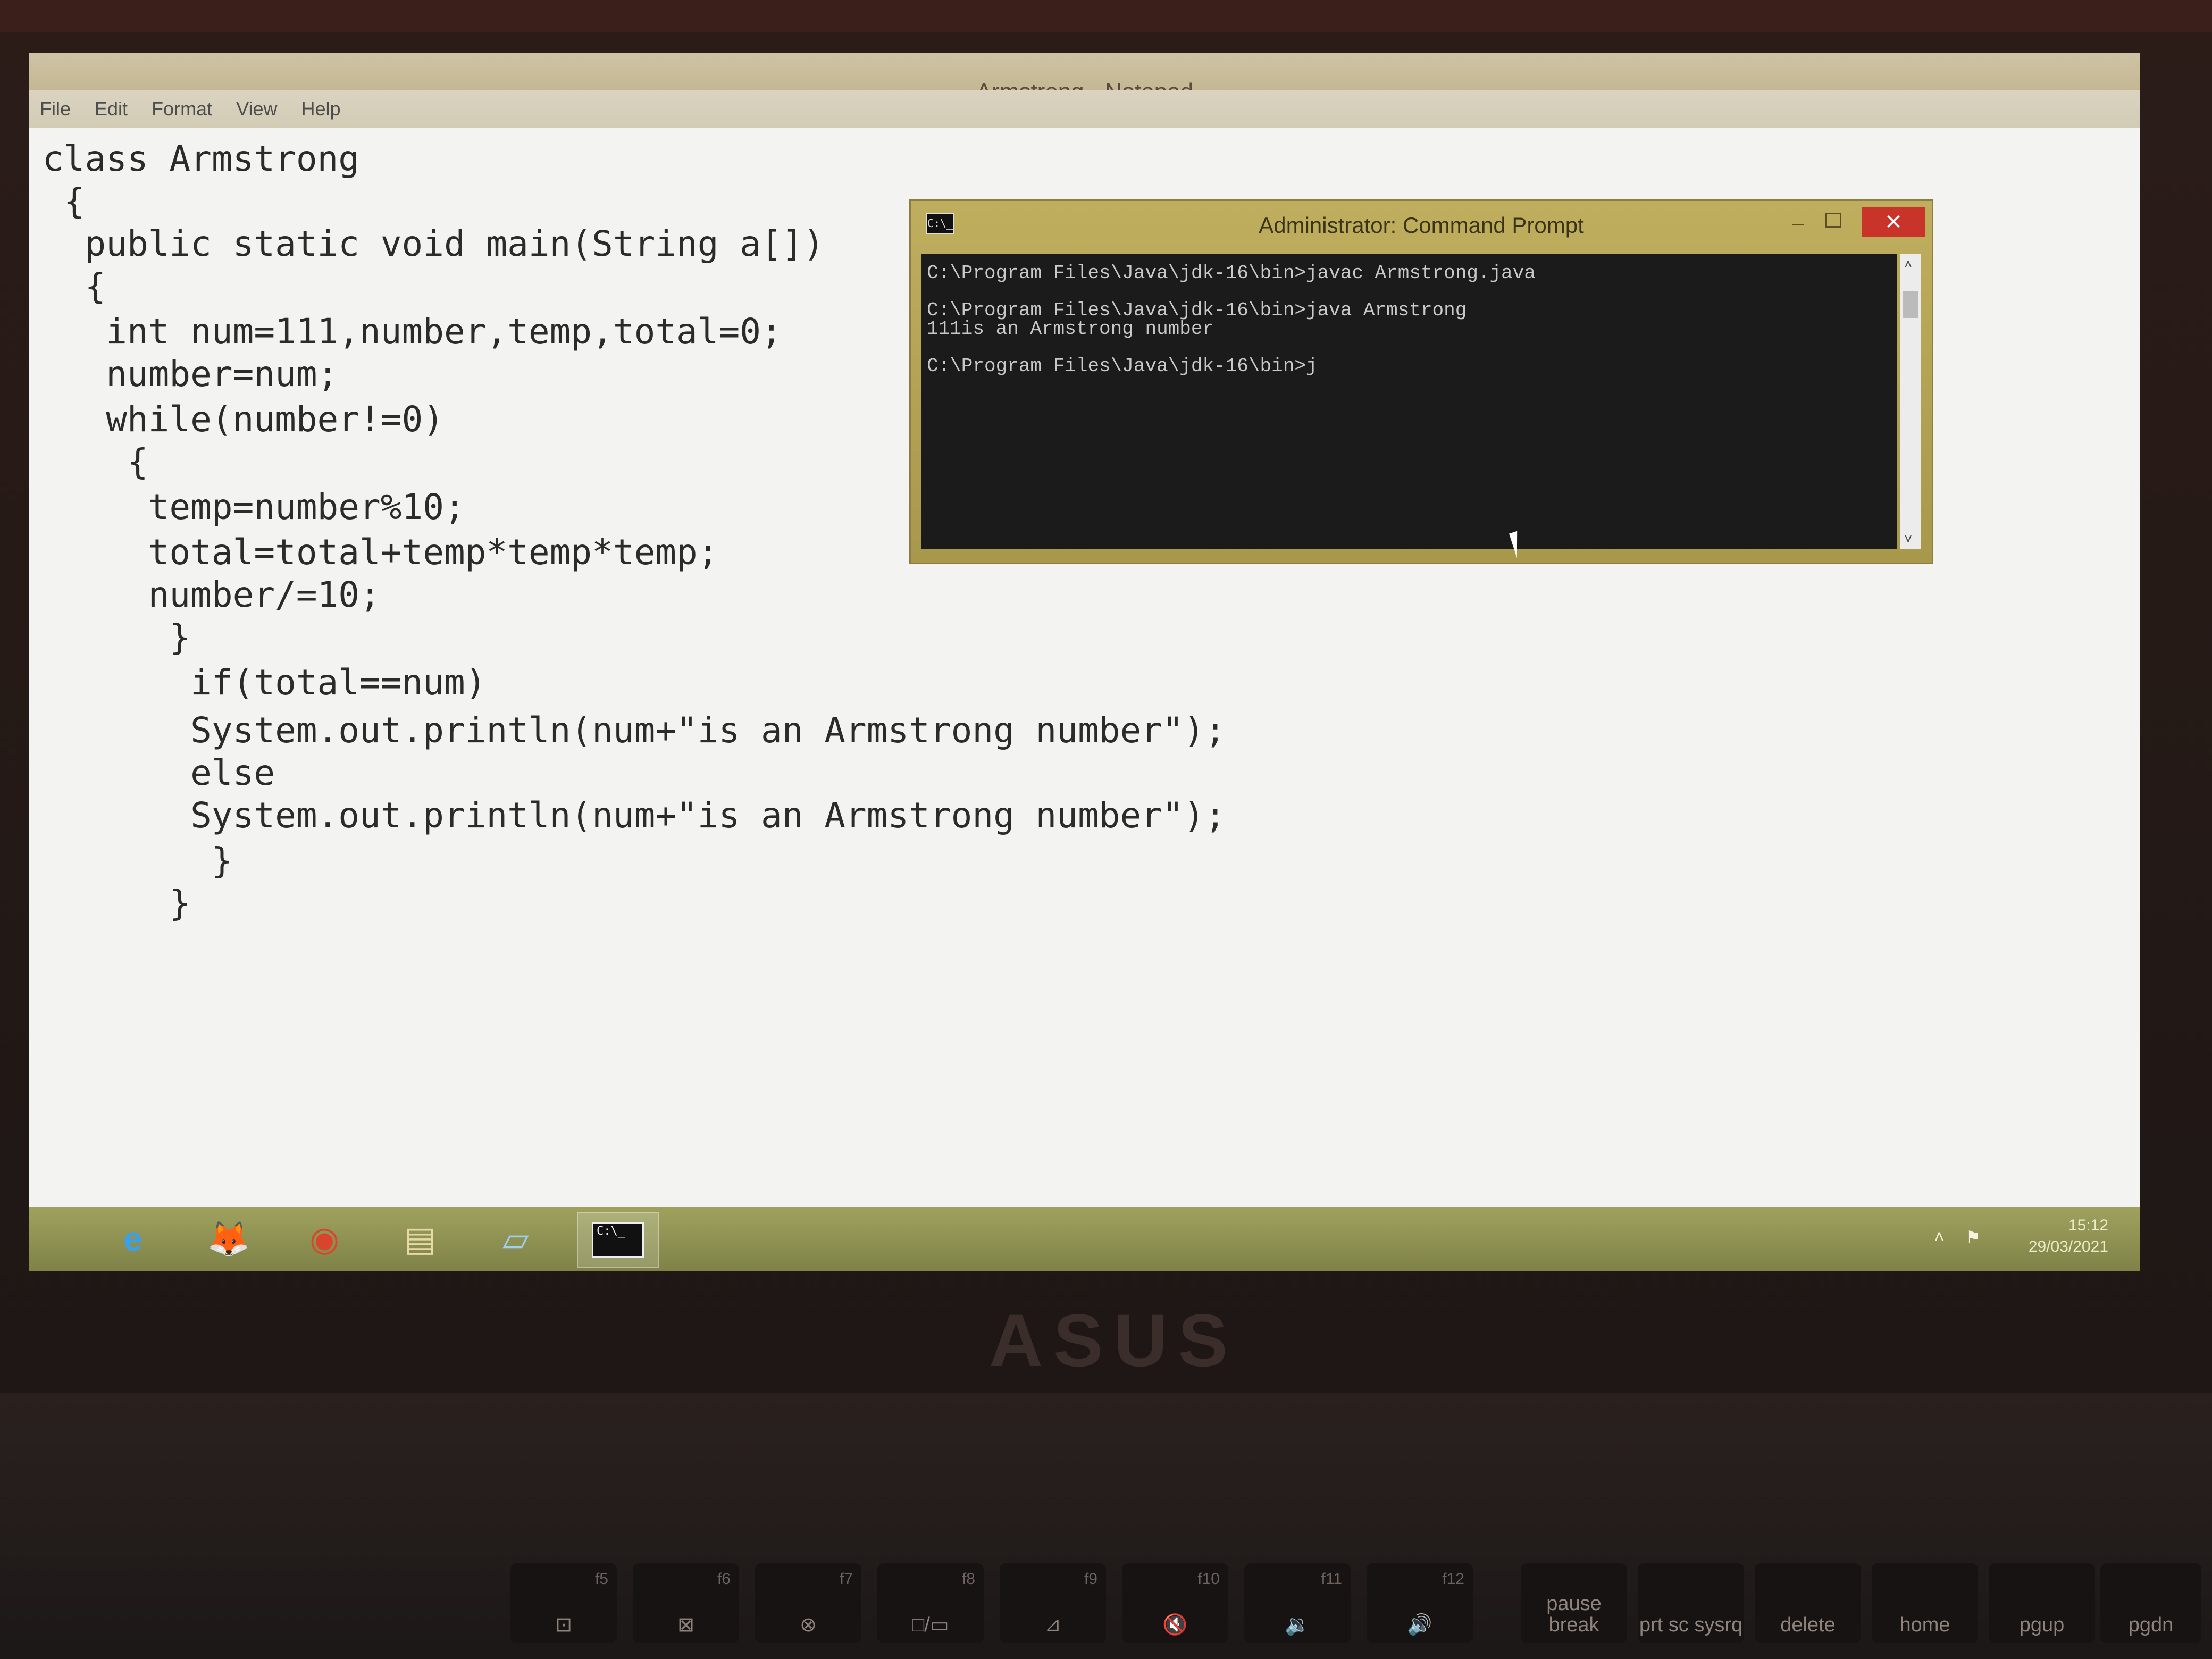 This screenshot has width=2212, height=1659. Describe the element at coordinates (930, 1603) in the screenshot. I see `key-f8: f8 □/▭` at that location.